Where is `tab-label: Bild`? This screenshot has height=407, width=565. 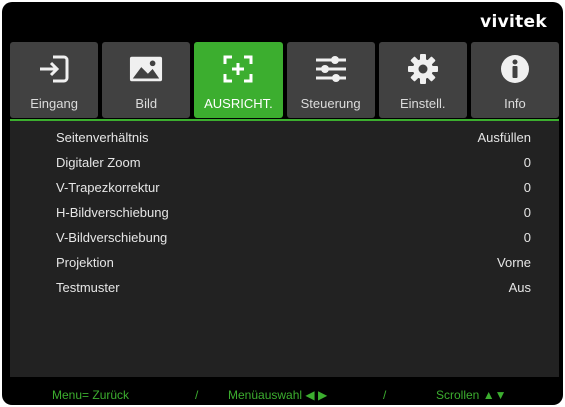
tab-label: Bild is located at coordinates (146, 103).